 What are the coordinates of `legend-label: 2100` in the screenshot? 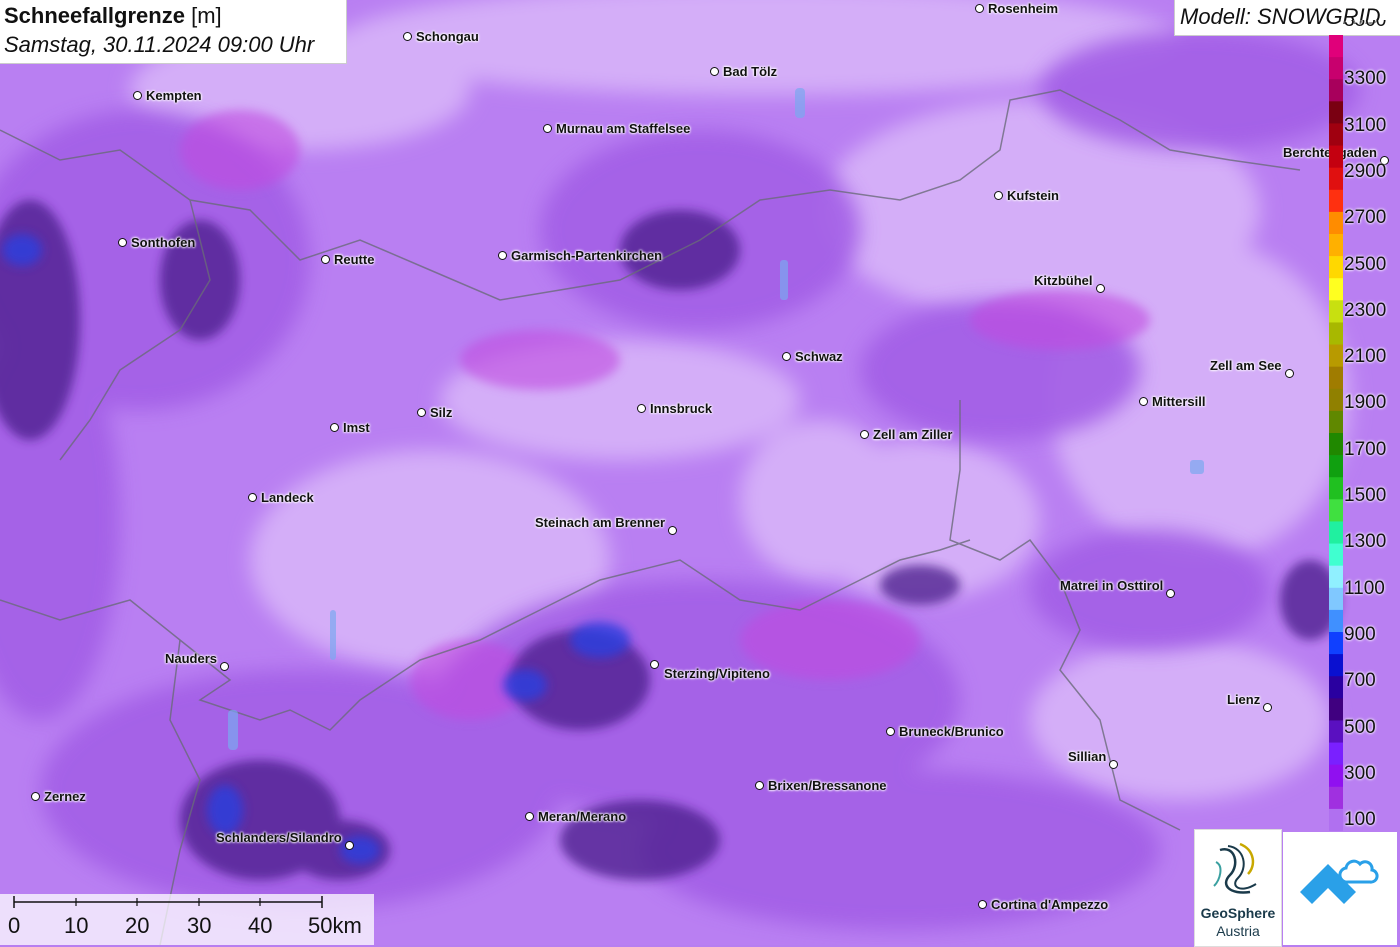 It's located at (1365, 357).